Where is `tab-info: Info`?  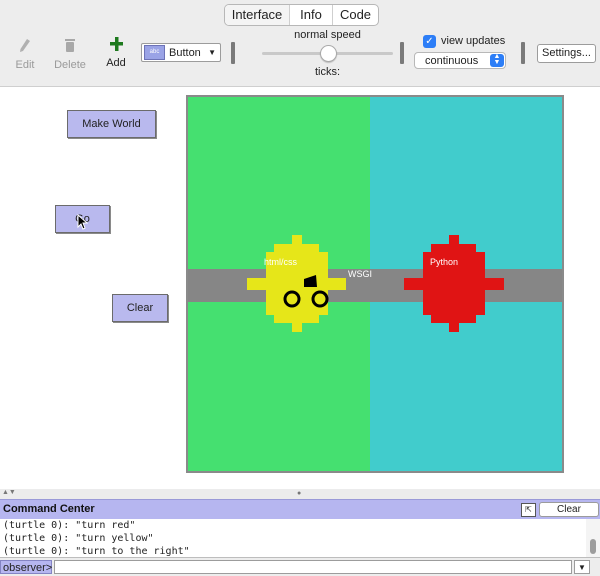
tab-info: Info is located at coordinates (311, 15).